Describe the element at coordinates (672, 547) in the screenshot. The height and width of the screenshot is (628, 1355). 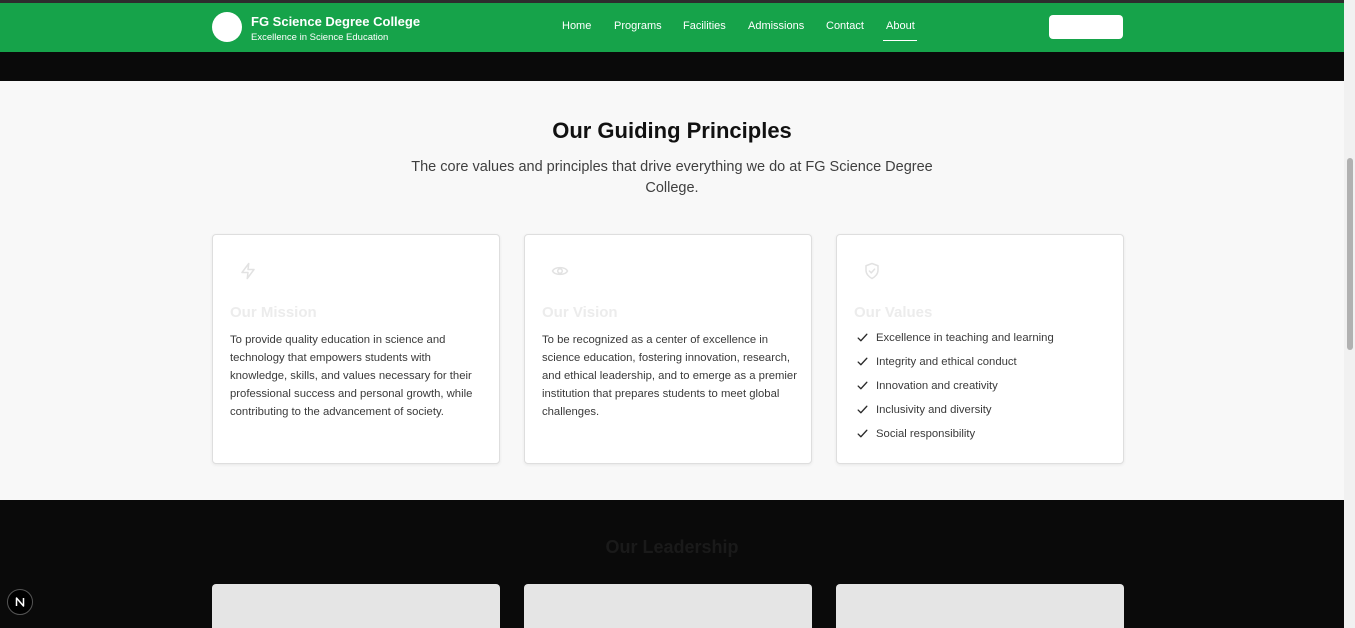
I see `leadership-title: Our Leadership` at that location.